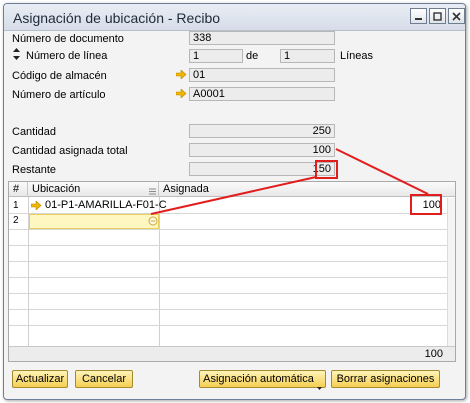 Image resolution: width=470 pixels, height=403 pixels. I want to click on browse-icon, so click(153, 221).